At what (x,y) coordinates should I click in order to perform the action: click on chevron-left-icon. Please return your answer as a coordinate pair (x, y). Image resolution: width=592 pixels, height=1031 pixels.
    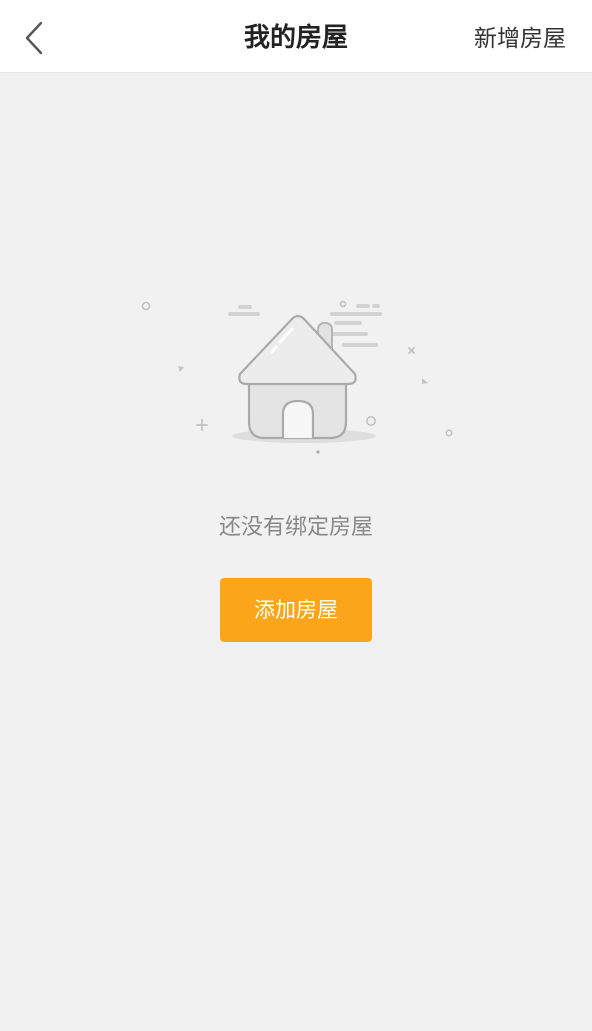
    Looking at the image, I should click on (34, 38).